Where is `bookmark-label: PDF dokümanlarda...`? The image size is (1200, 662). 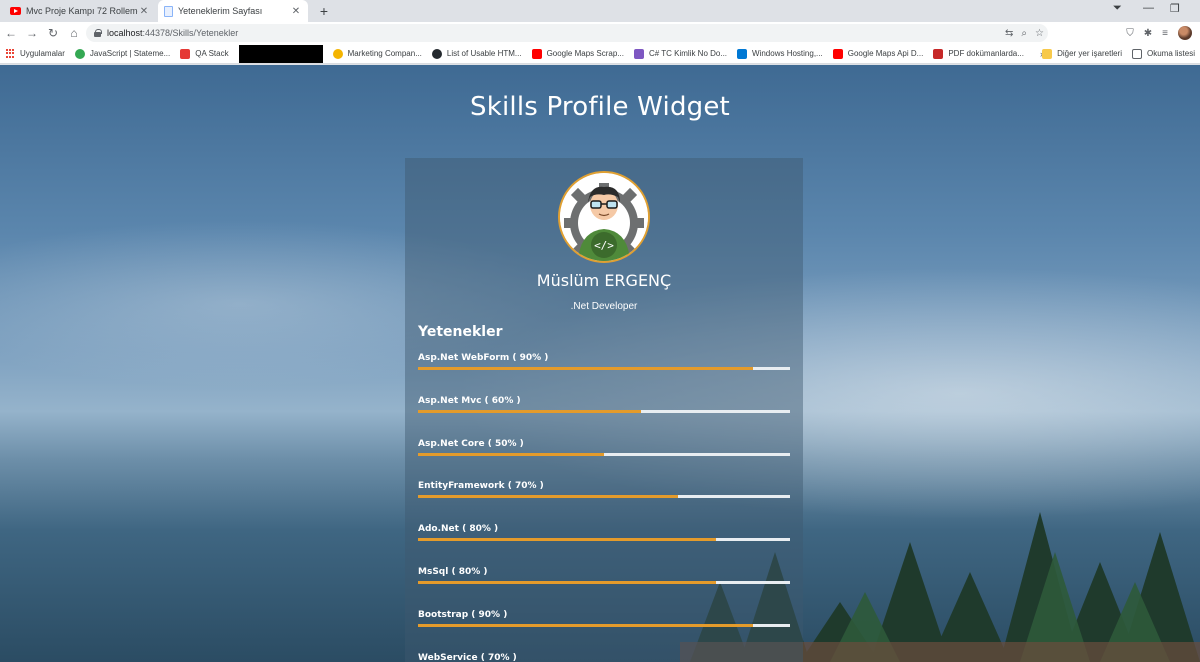
bookmark-label: PDF dokümanlarda... is located at coordinates (986, 53).